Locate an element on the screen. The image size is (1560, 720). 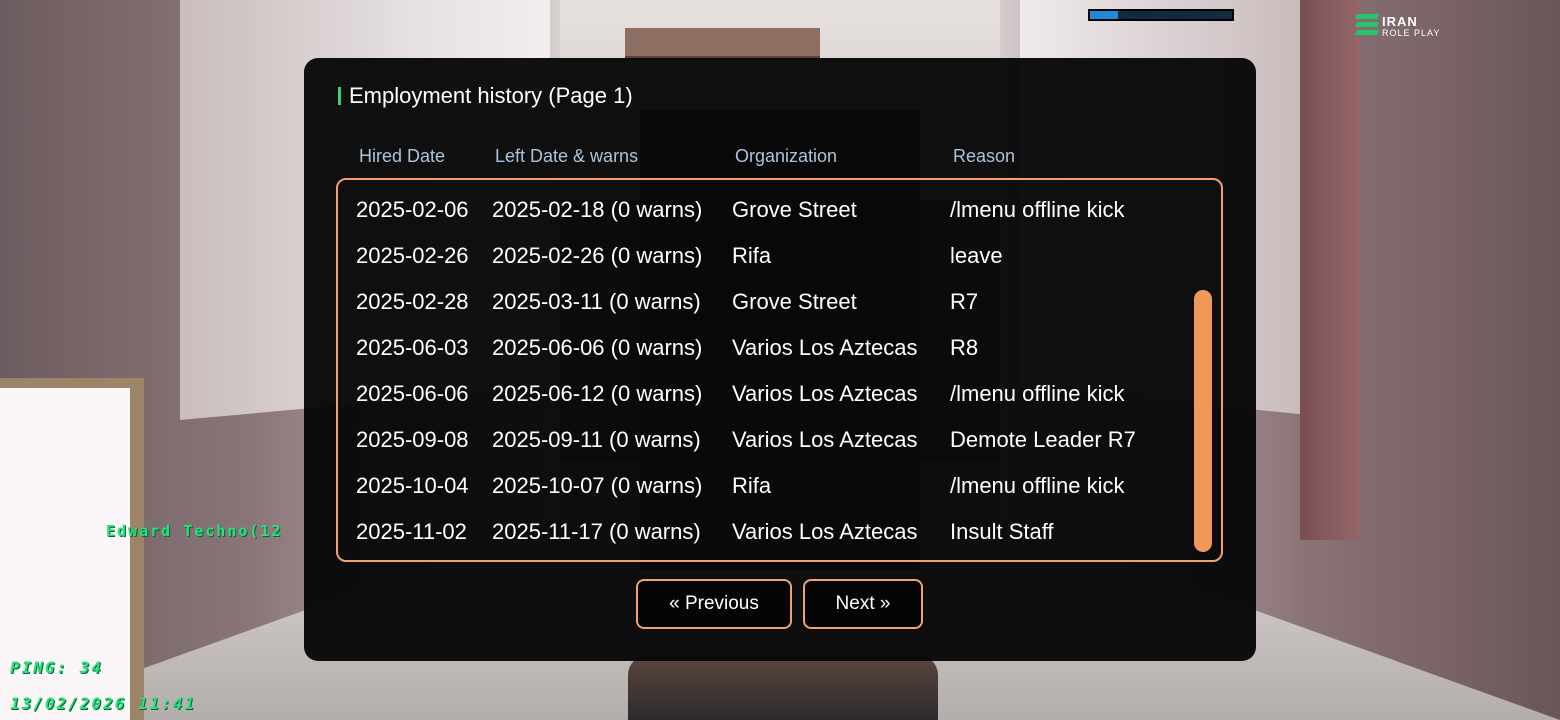
next-page-button: Next » is located at coordinates (863, 604).